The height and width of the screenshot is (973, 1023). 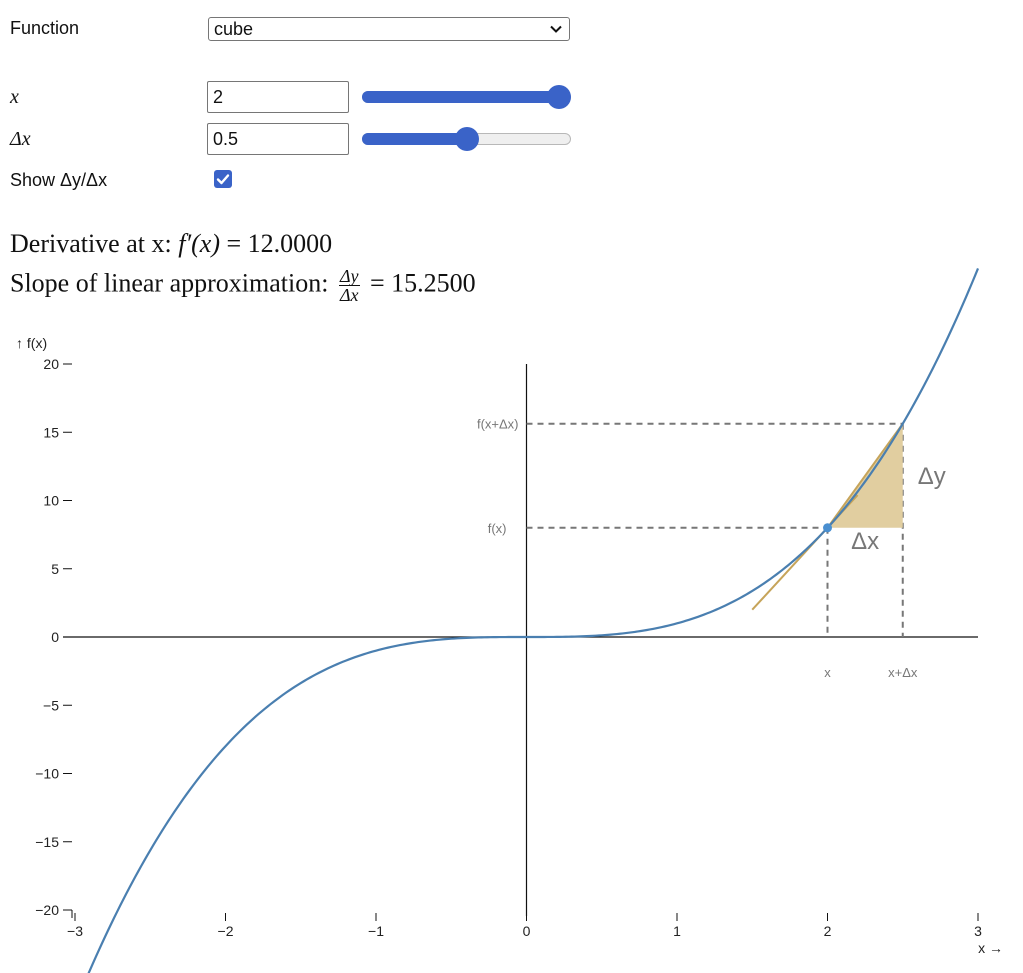 What do you see at coordinates (990, 948) in the screenshot?
I see `x-axis-label: x →` at bounding box center [990, 948].